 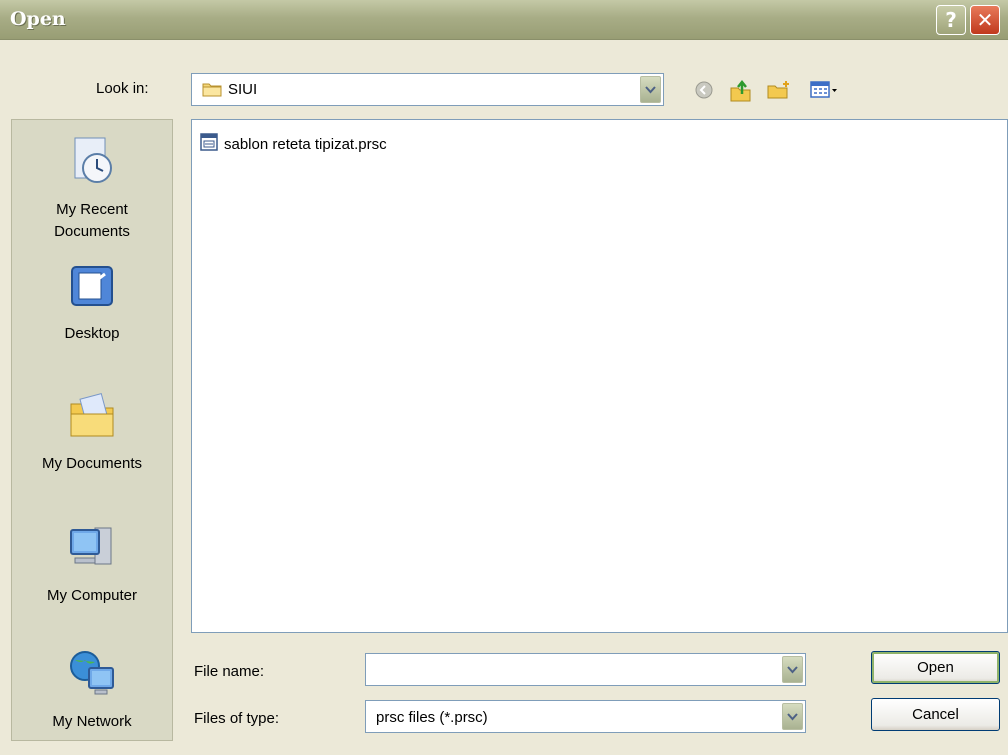 What do you see at coordinates (704, 92) in the screenshot?
I see `back-icon` at bounding box center [704, 92].